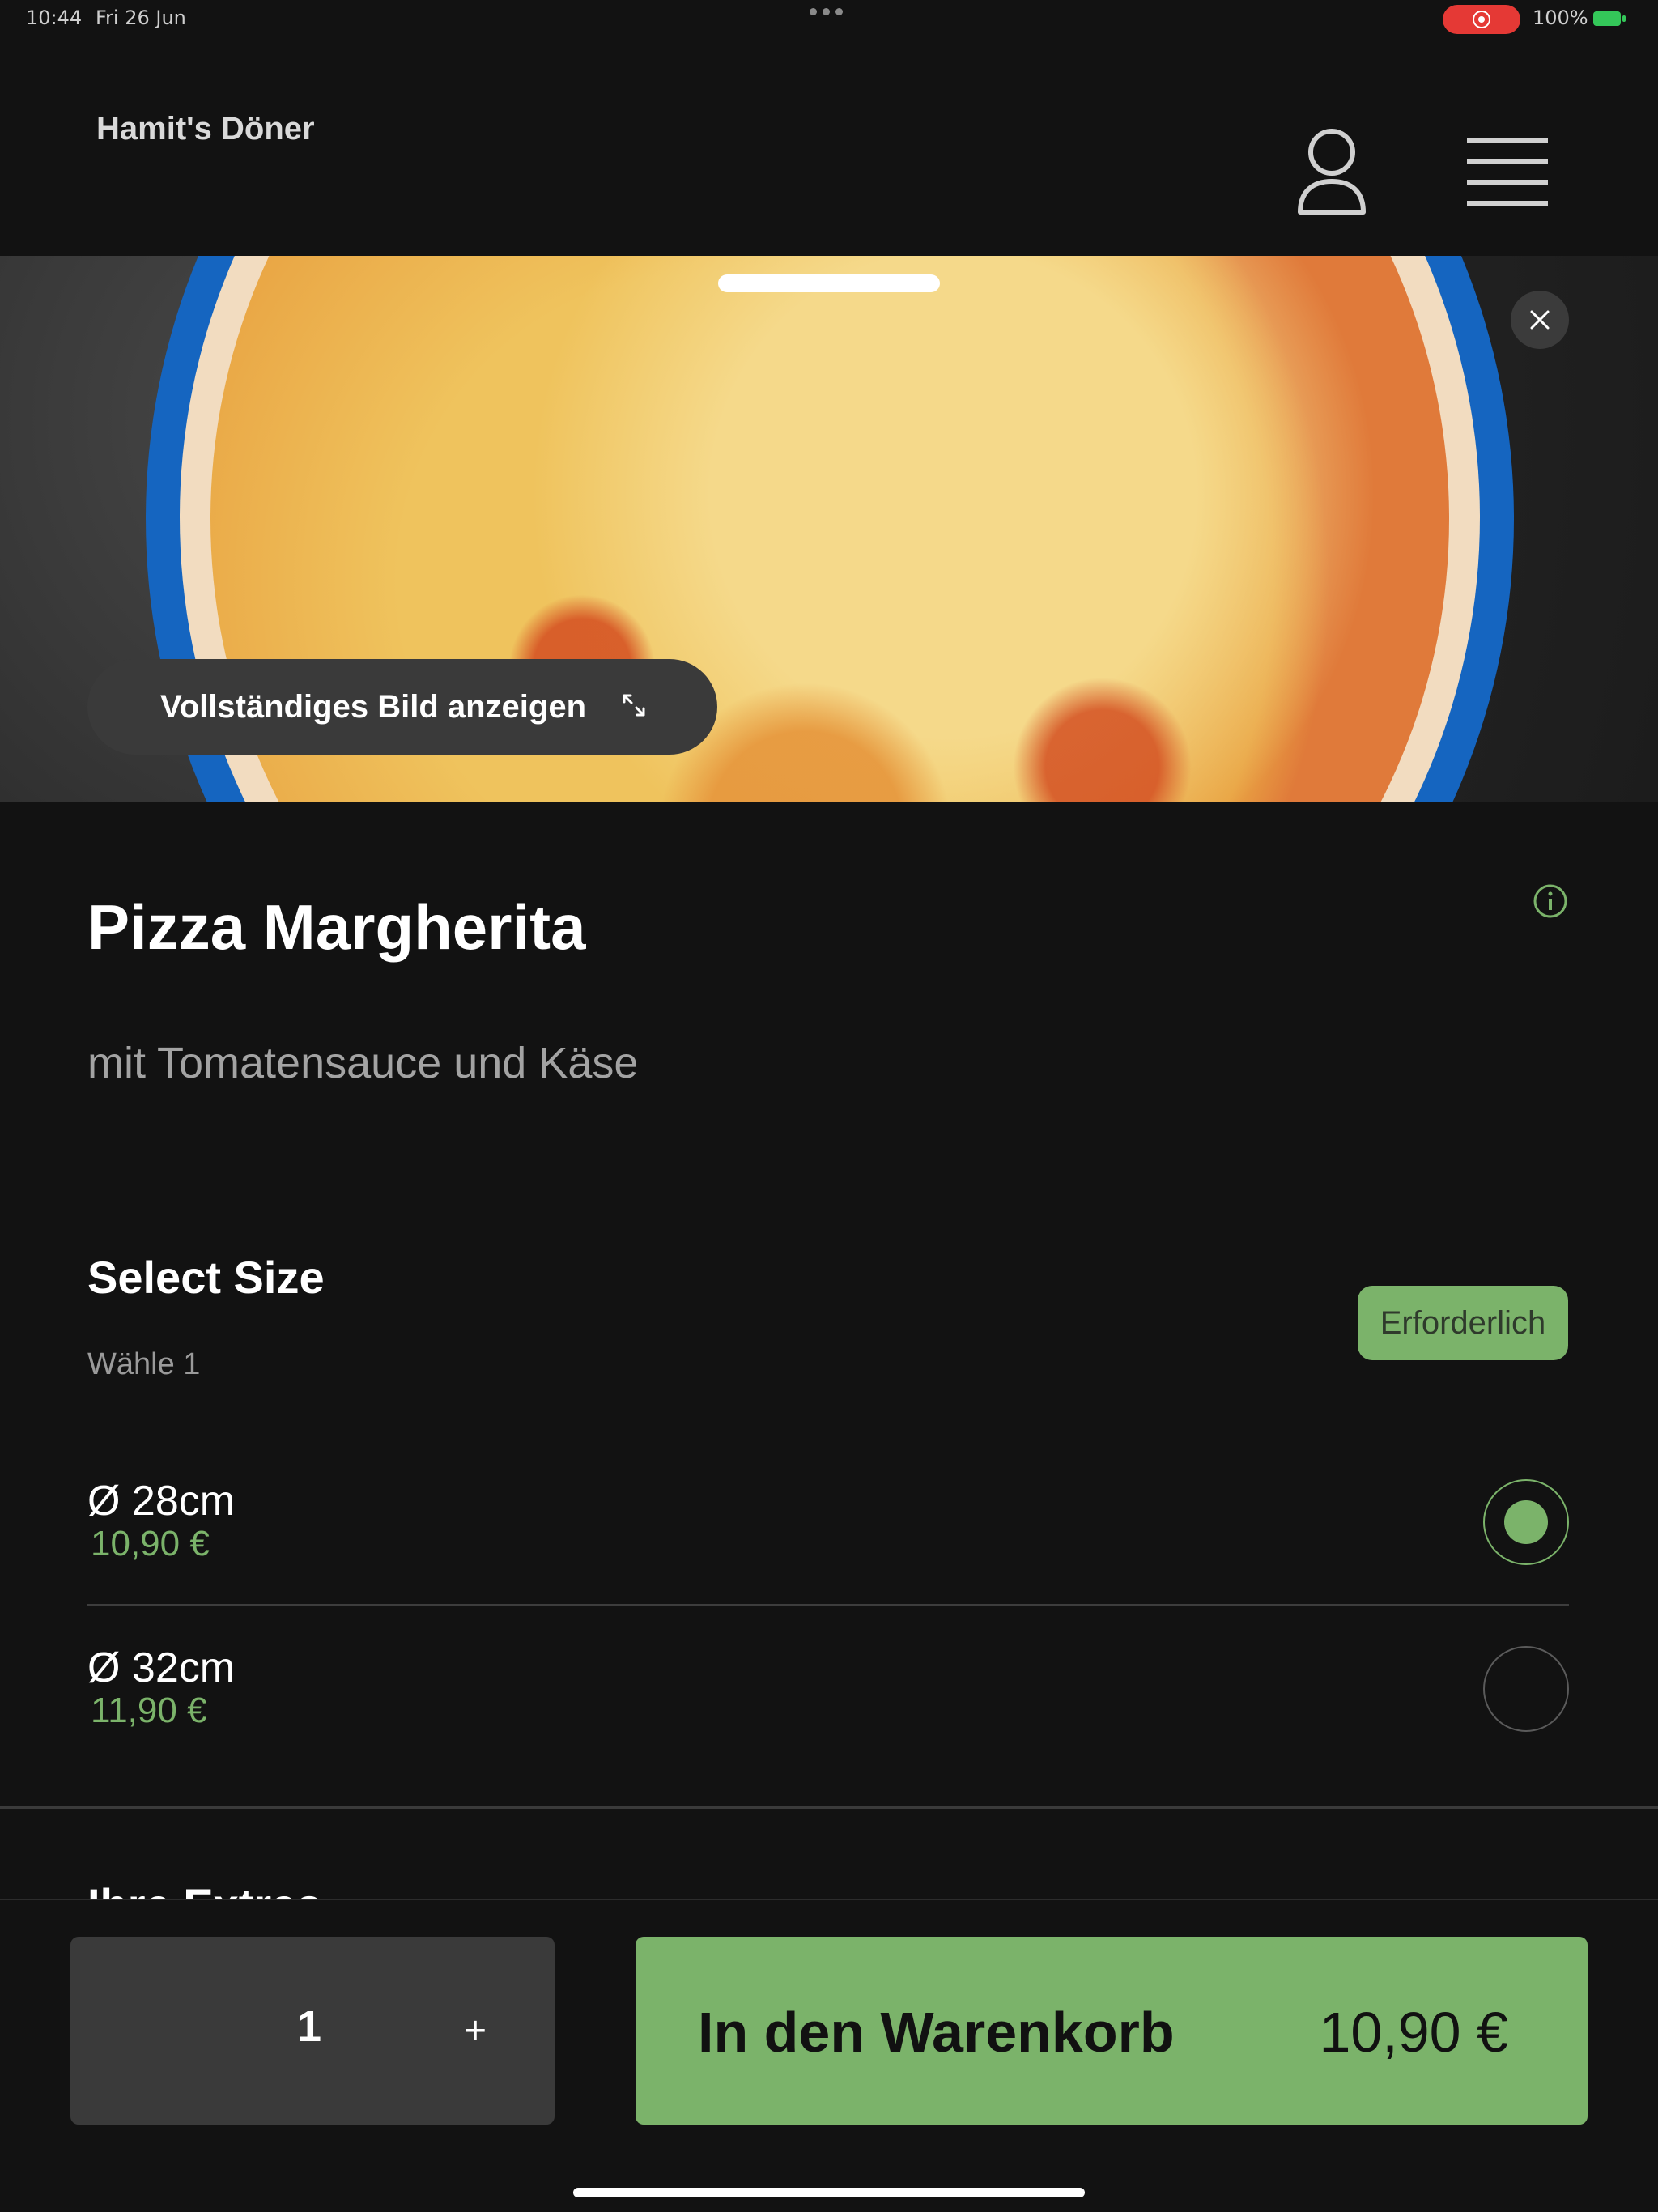  What do you see at coordinates (144, 1364) in the screenshot?
I see `size-section-hint: Wähle 1` at bounding box center [144, 1364].